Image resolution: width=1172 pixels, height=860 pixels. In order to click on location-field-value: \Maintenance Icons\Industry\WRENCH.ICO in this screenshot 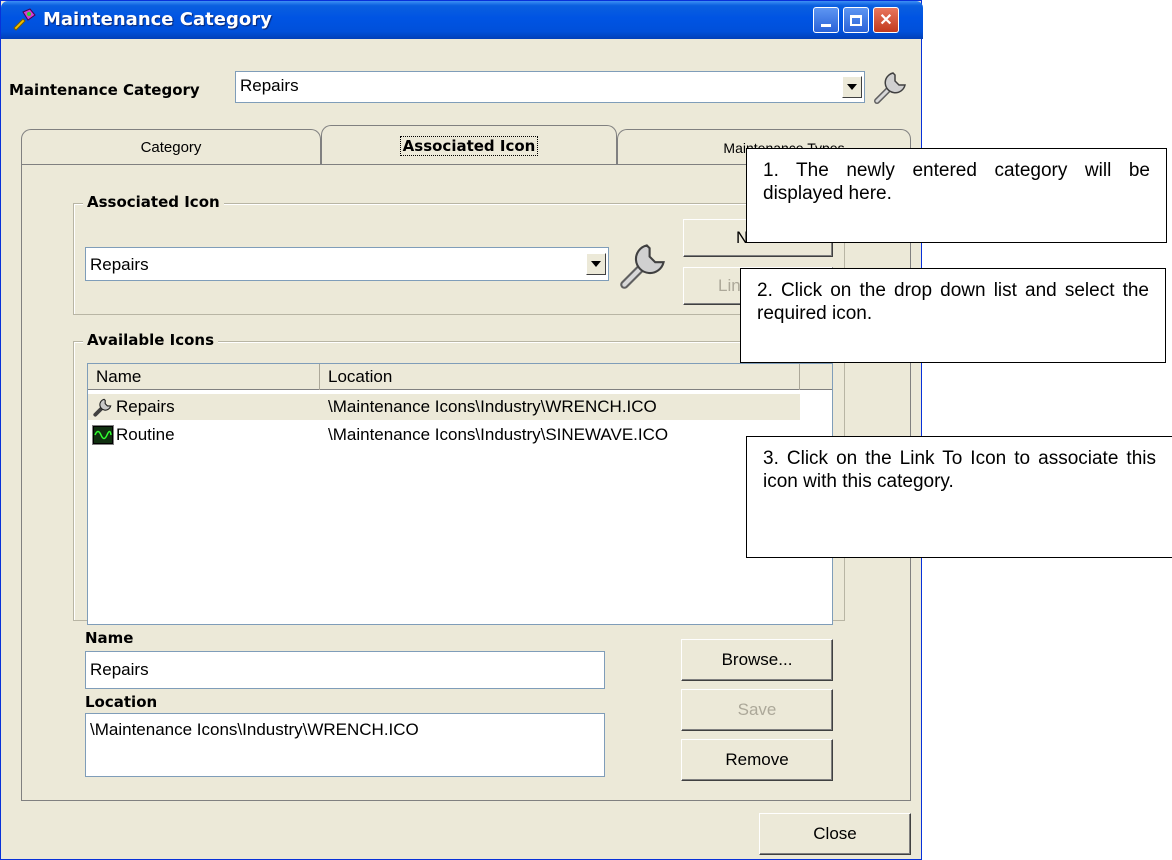, I will do `click(254, 729)`.